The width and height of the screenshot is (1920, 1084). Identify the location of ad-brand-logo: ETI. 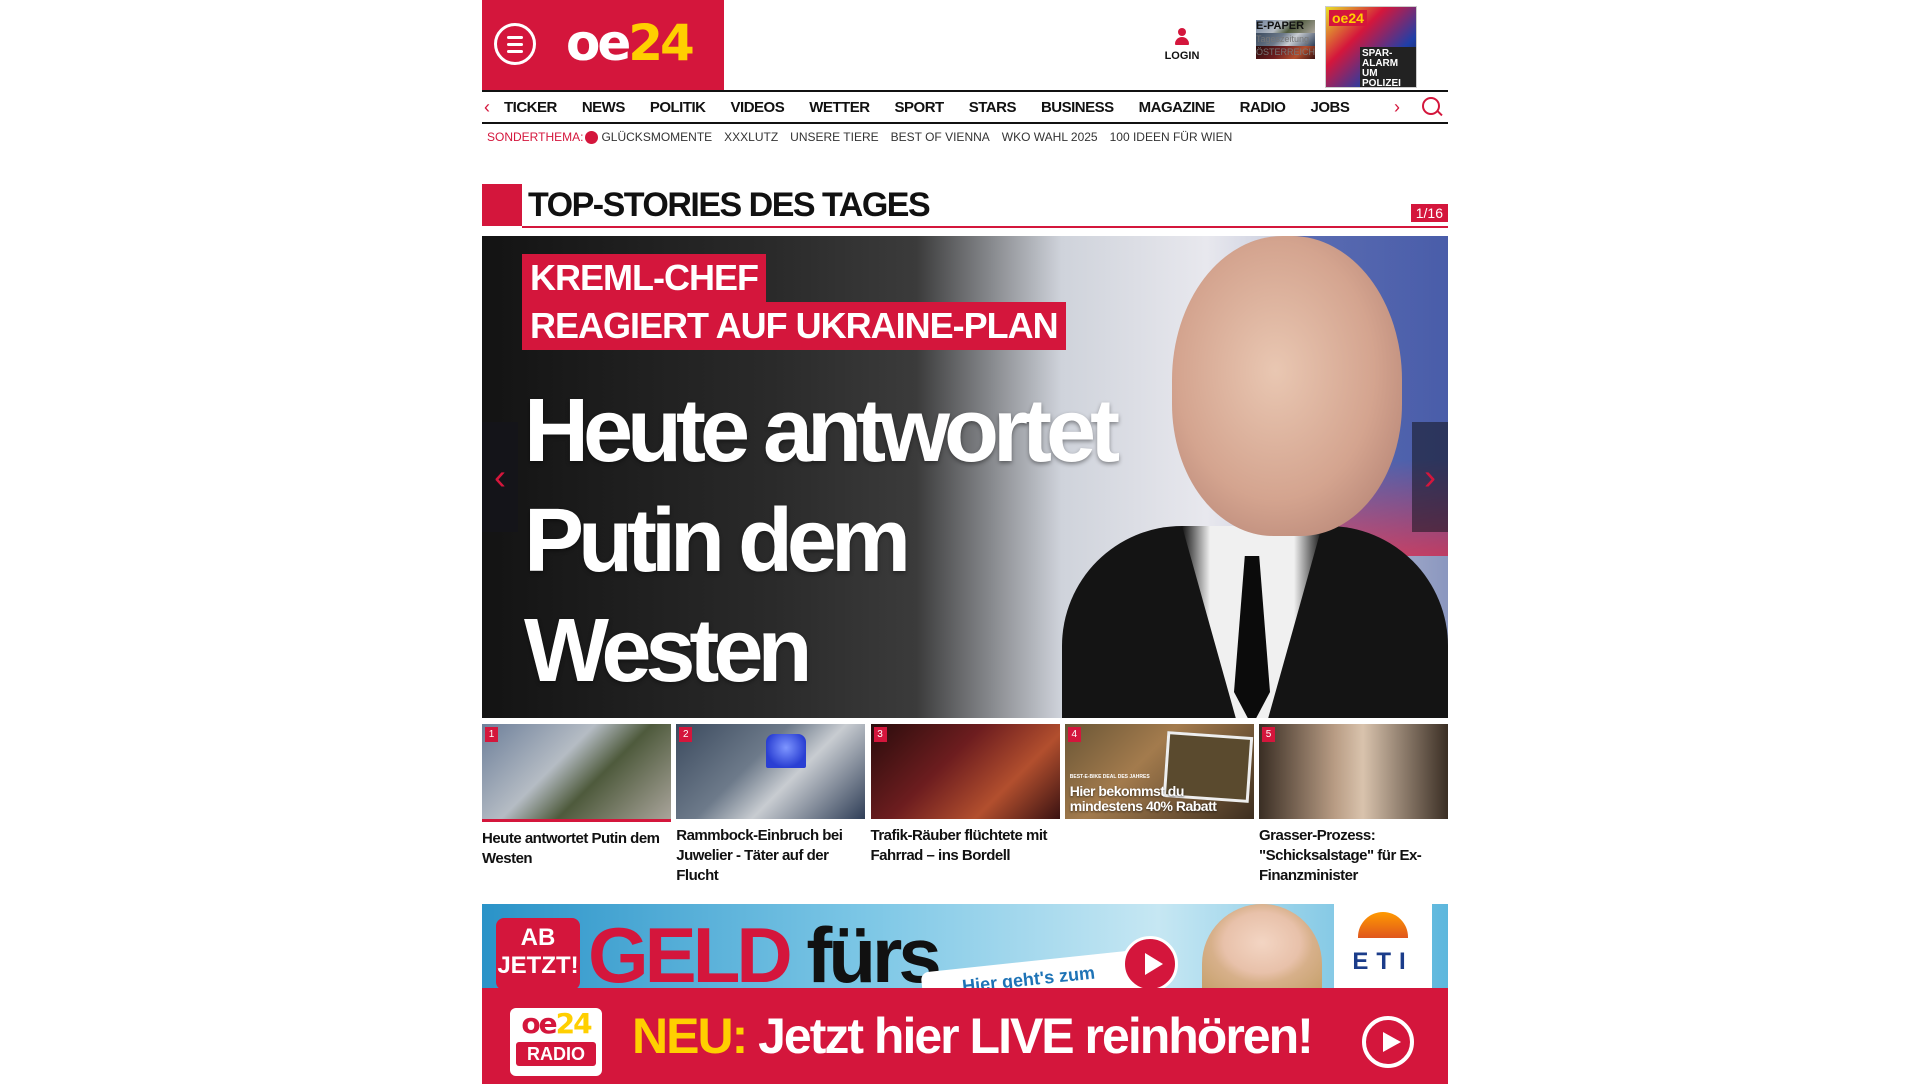
(1383, 947).